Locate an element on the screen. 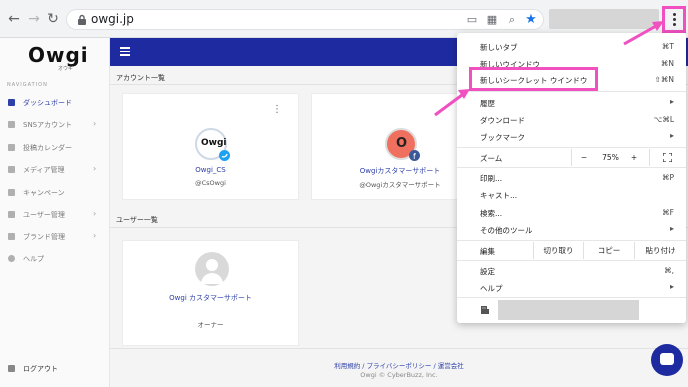  cast-icon: ▭ is located at coordinates (472, 20).